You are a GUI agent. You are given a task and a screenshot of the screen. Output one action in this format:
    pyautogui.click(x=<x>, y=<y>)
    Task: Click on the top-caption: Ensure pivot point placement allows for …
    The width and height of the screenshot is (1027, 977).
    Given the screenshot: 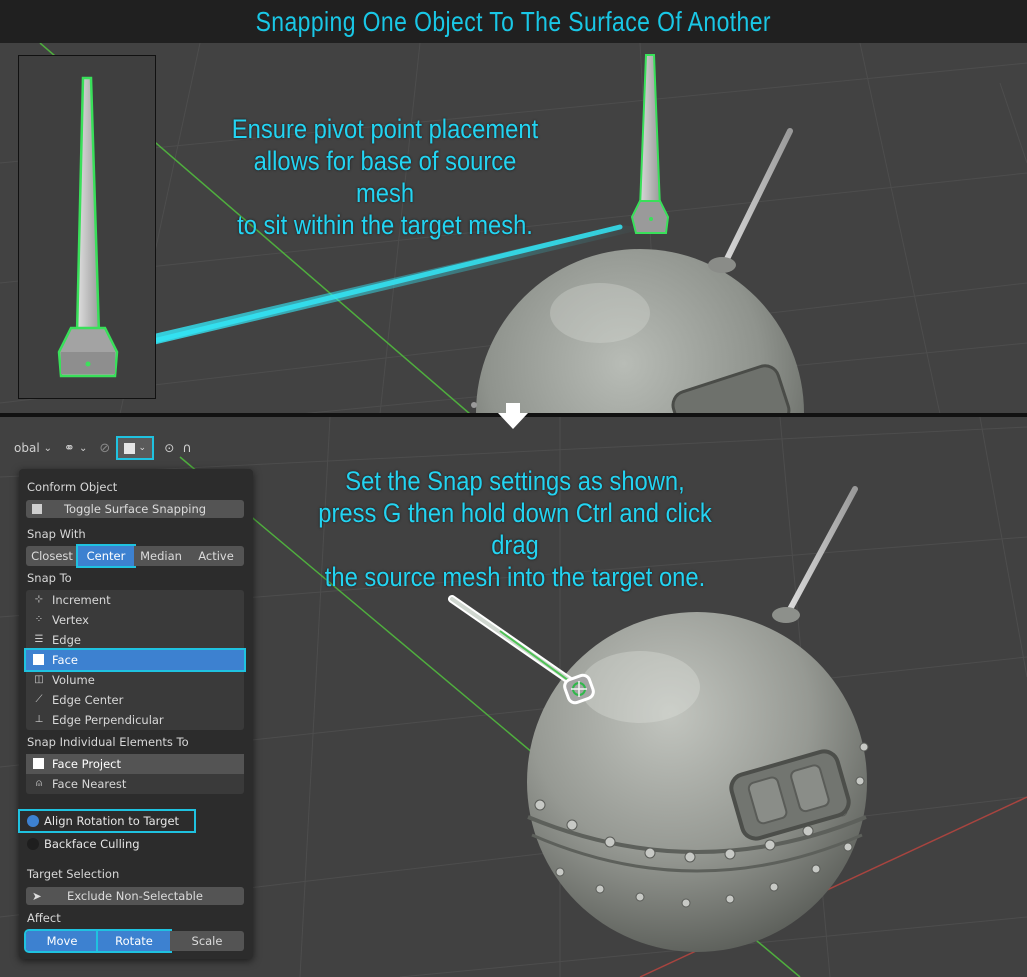 What is the action you would take?
    pyautogui.click(x=385, y=177)
    